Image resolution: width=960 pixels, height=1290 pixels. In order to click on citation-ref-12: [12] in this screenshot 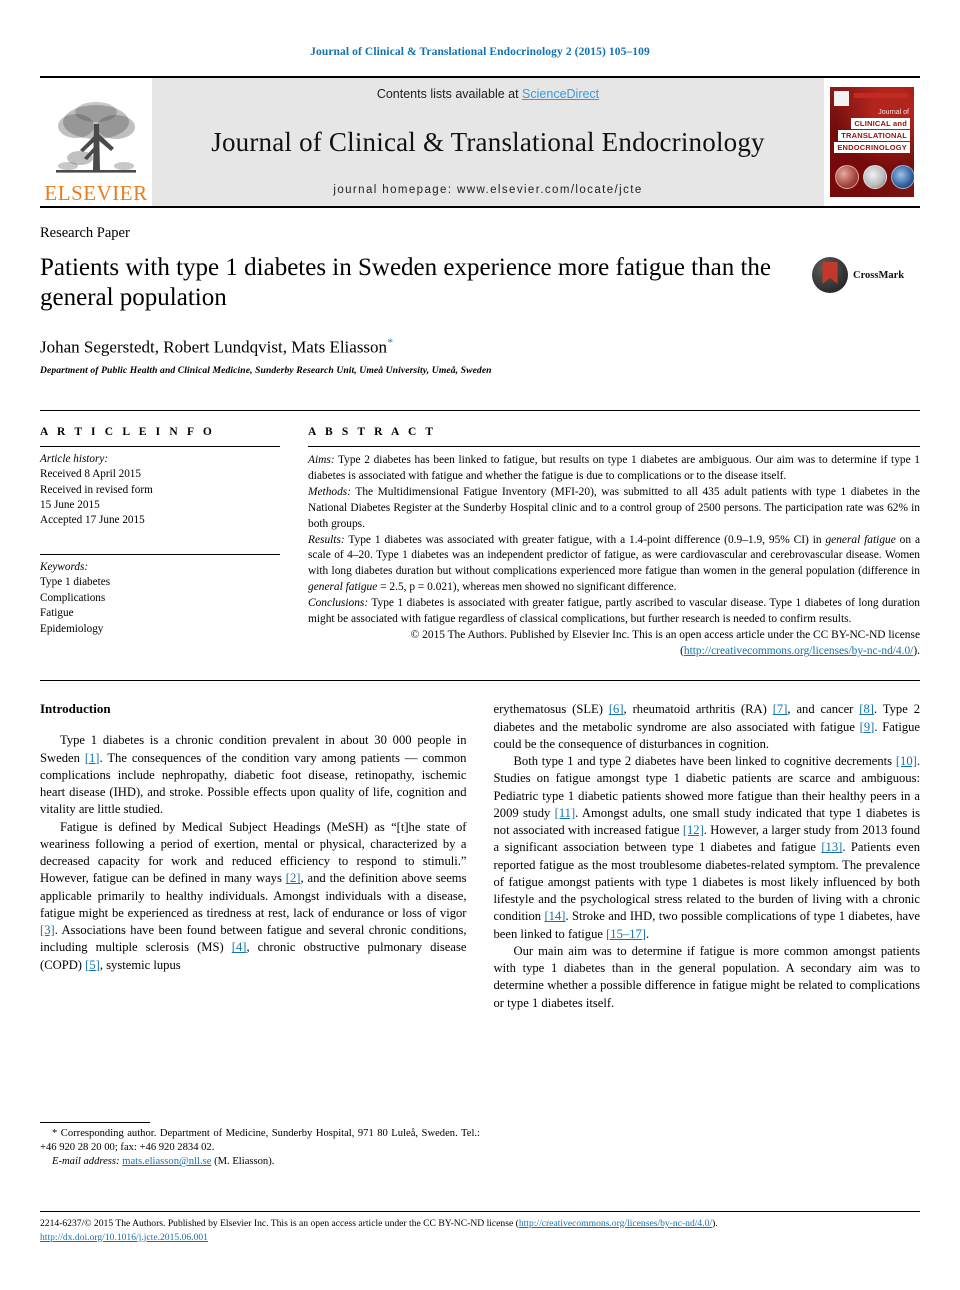, I will do `click(693, 830)`.